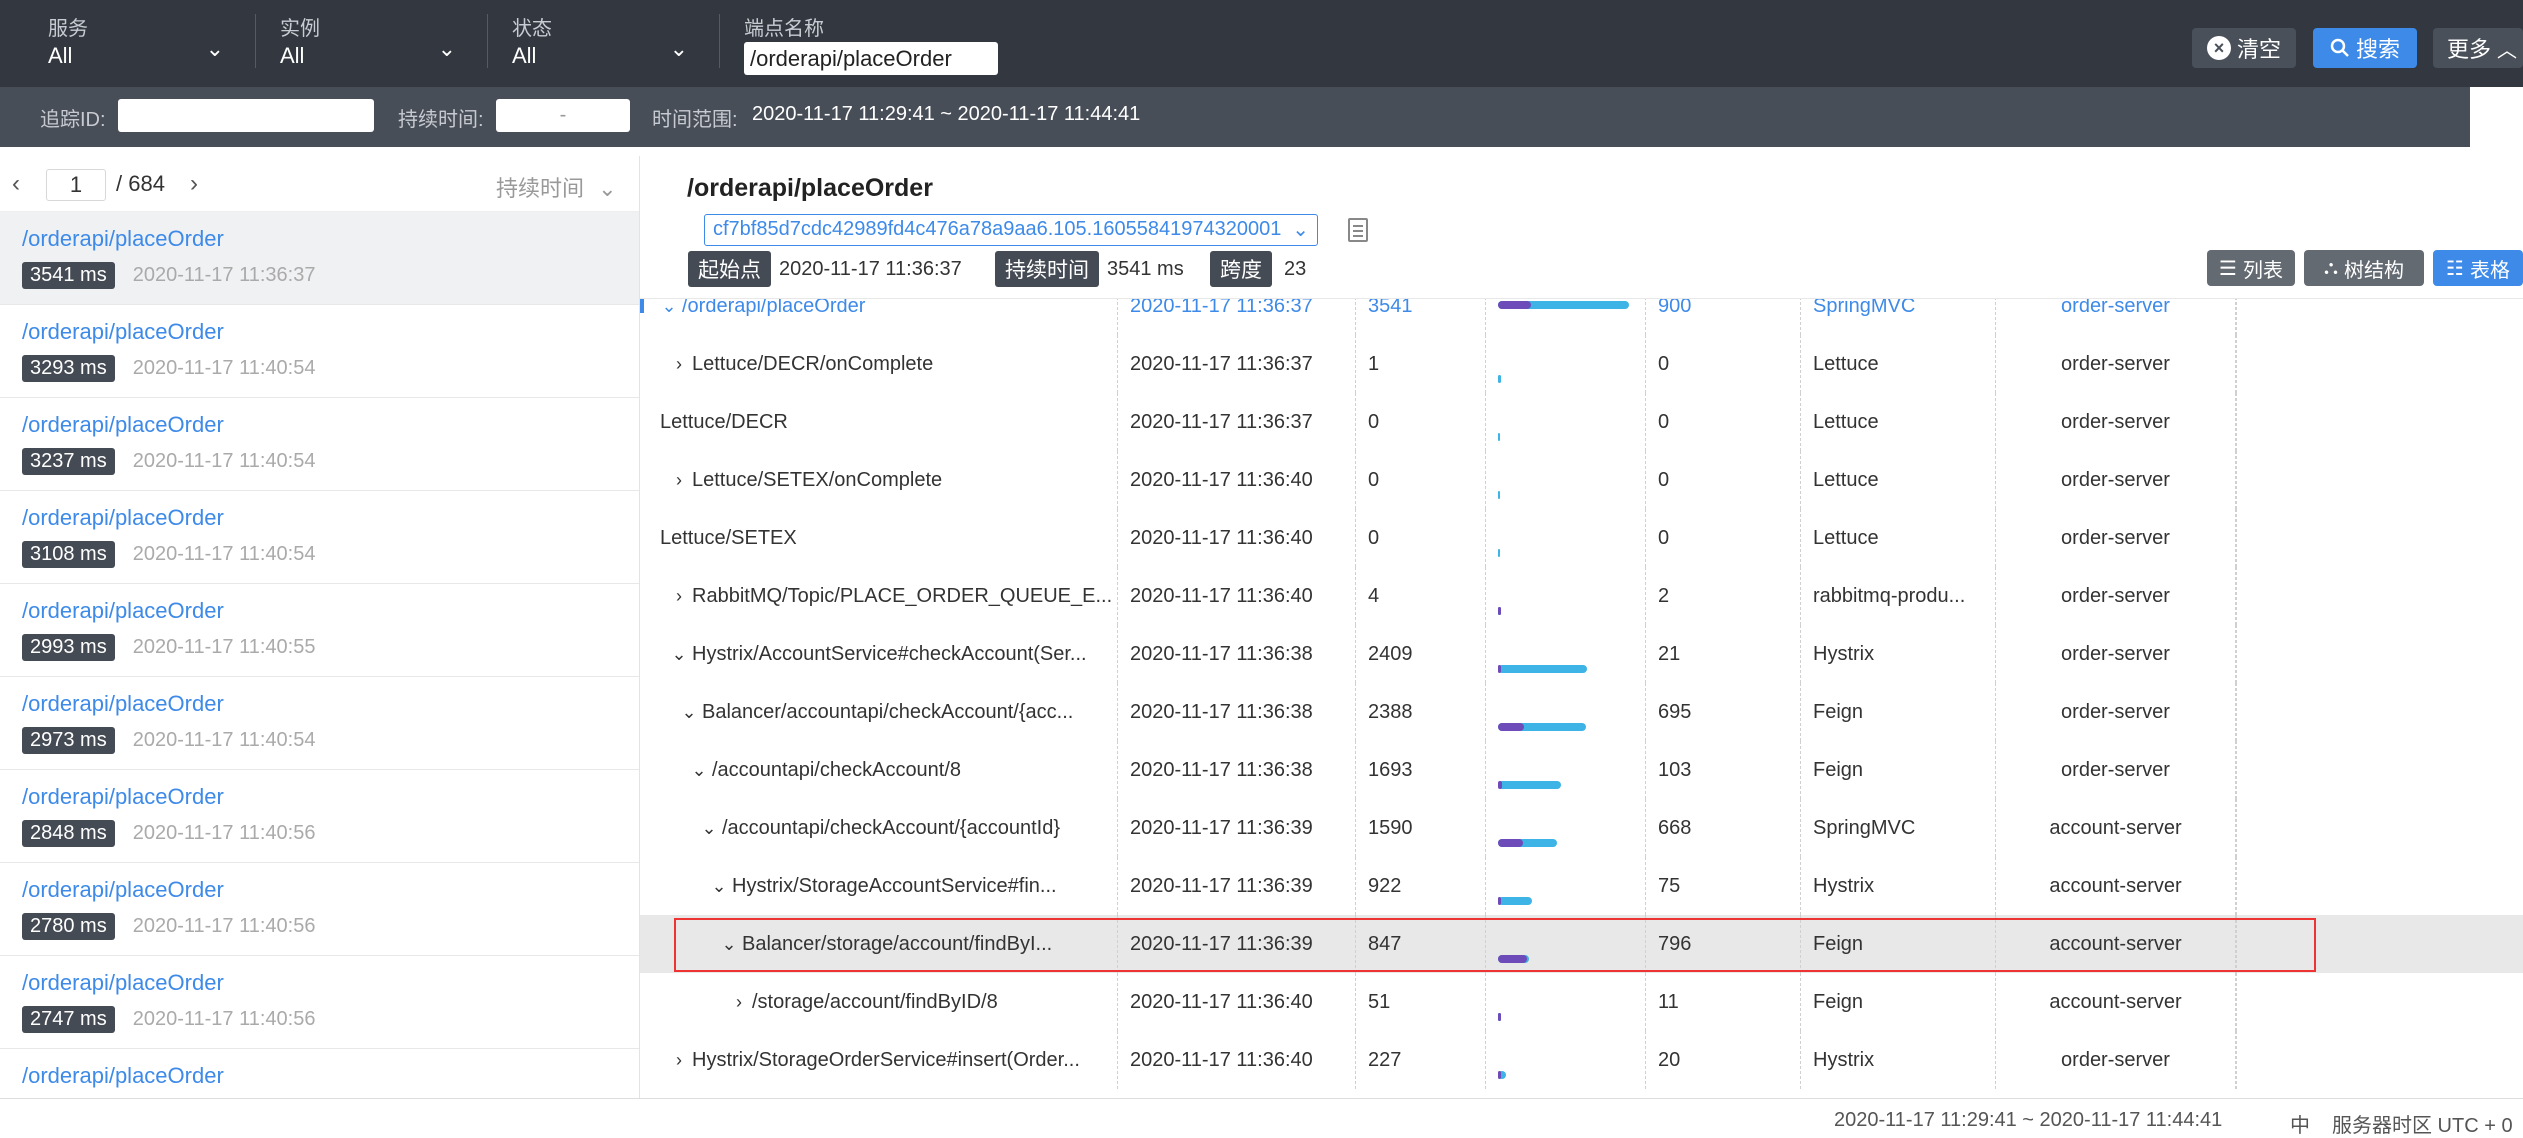  What do you see at coordinates (879, 364) in the screenshot?
I see `span-name-cell: › Lettuce/DECR/onComplete` at bounding box center [879, 364].